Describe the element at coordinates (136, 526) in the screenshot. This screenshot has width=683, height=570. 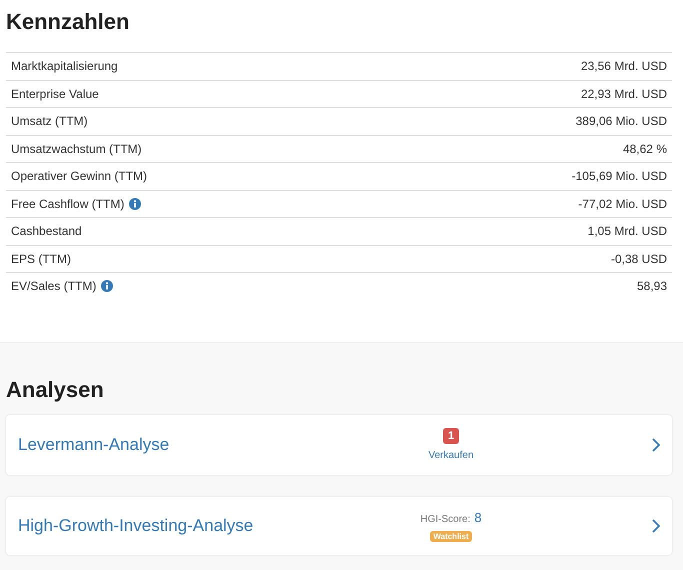
I see `analysis-link: High-Growth-Investing-Analyse` at that location.